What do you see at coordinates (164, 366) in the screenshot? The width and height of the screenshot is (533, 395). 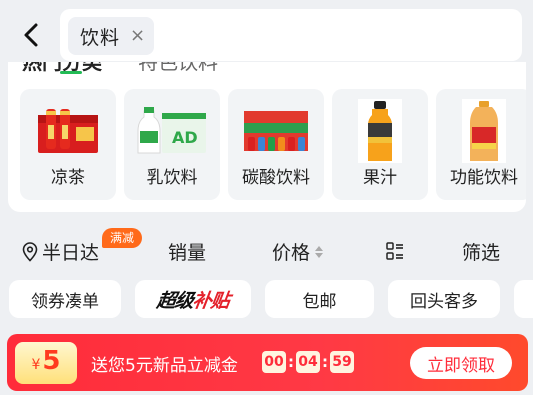 I see `coupon-description: 送您5元新品立减金` at bounding box center [164, 366].